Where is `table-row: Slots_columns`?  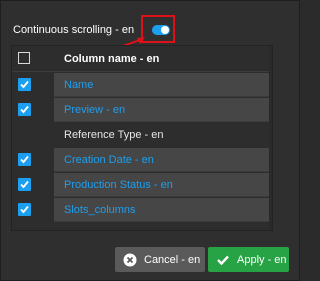
table-row: Slots_columns is located at coordinates (143, 209).